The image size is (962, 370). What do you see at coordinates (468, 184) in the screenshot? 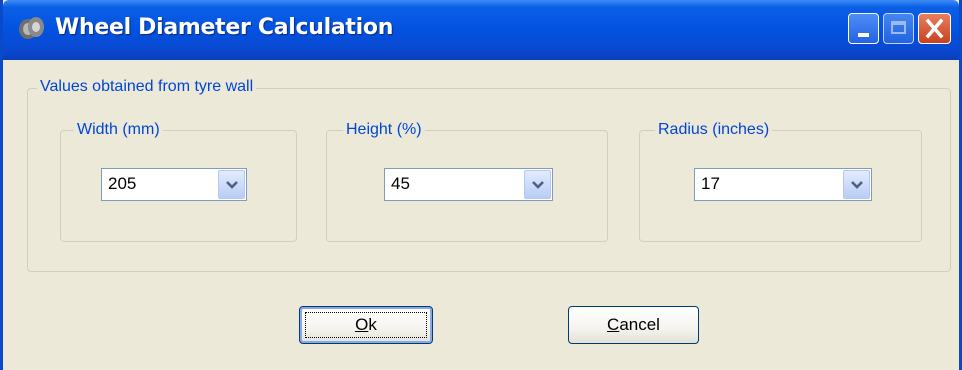
I see `height-combobox: 45` at bounding box center [468, 184].